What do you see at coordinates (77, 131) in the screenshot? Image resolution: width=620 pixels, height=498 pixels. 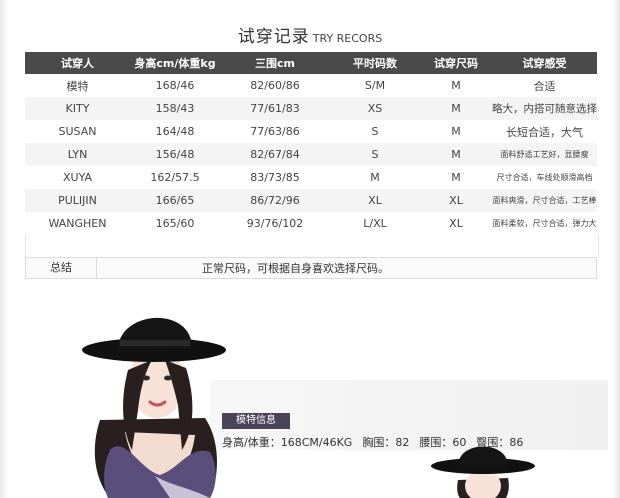 I see `cell-tester: SUSAN` at bounding box center [77, 131].